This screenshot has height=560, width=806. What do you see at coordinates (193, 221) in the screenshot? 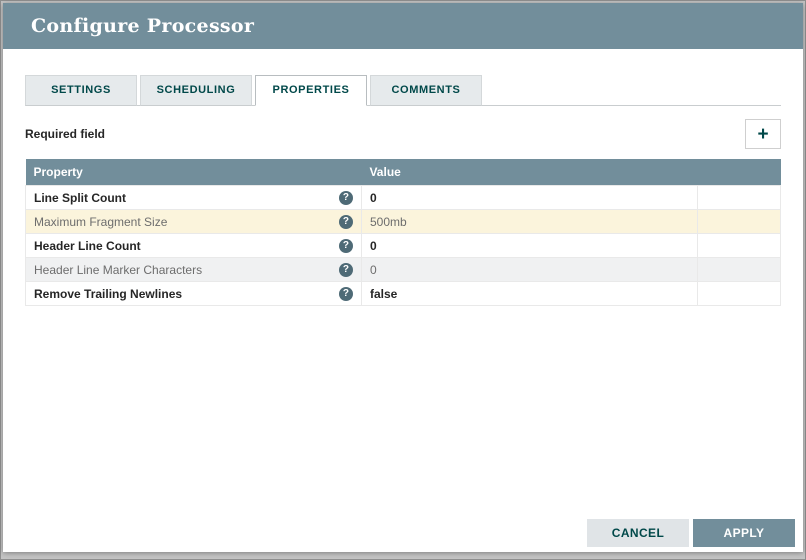
I see `property-name-cell: Maximum Fragment Size ?` at bounding box center [193, 221].